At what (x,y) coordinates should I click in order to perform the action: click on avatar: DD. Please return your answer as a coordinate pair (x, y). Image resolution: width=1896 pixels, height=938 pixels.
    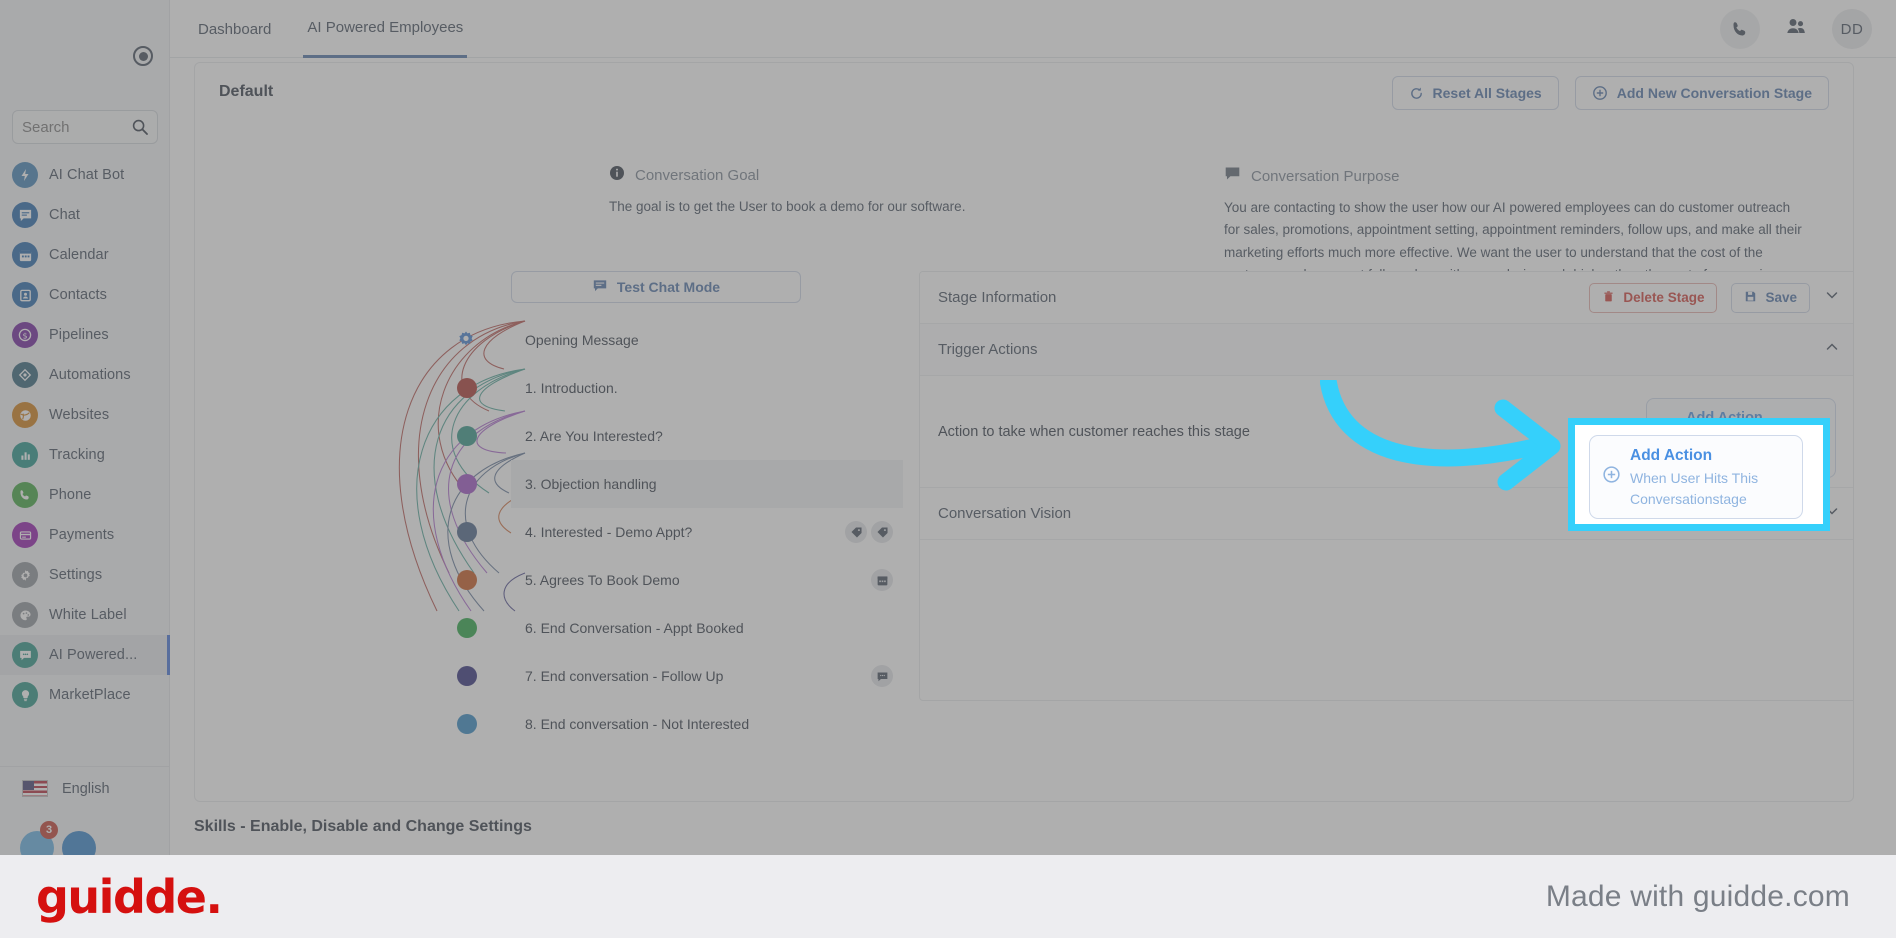
    Looking at the image, I should click on (1852, 29).